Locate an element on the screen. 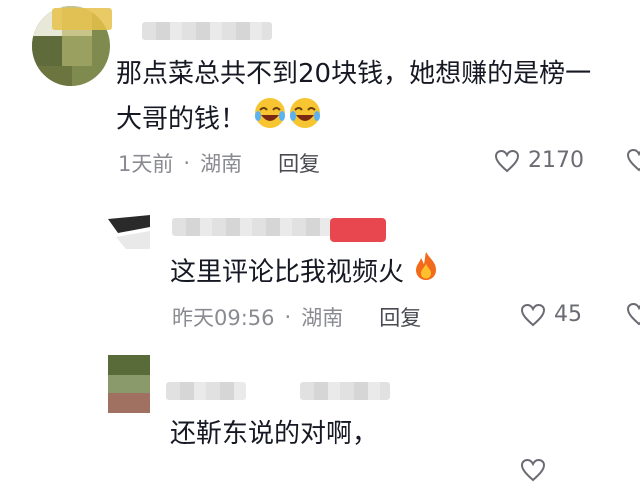 This screenshot has width=640, height=482. like-count: 2170 is located at coordinates (556, 160).